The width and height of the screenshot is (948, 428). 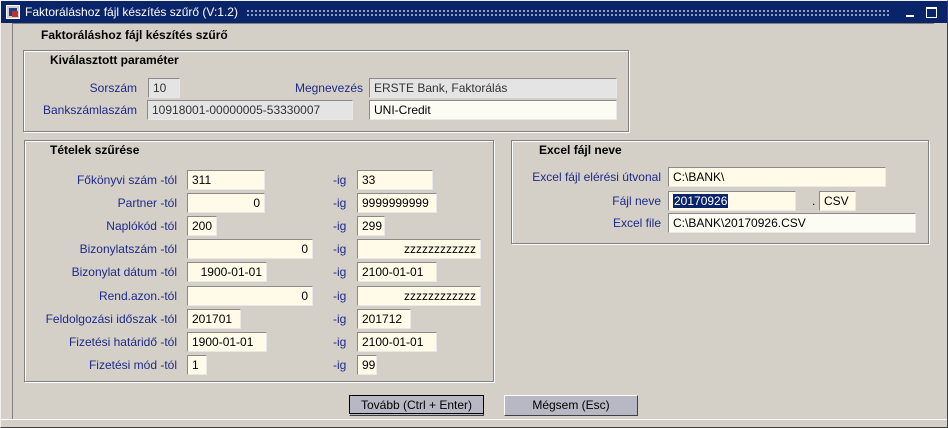 I want to click on filter-label: Bizonylatszám -tól, so click(x=128, y=249).